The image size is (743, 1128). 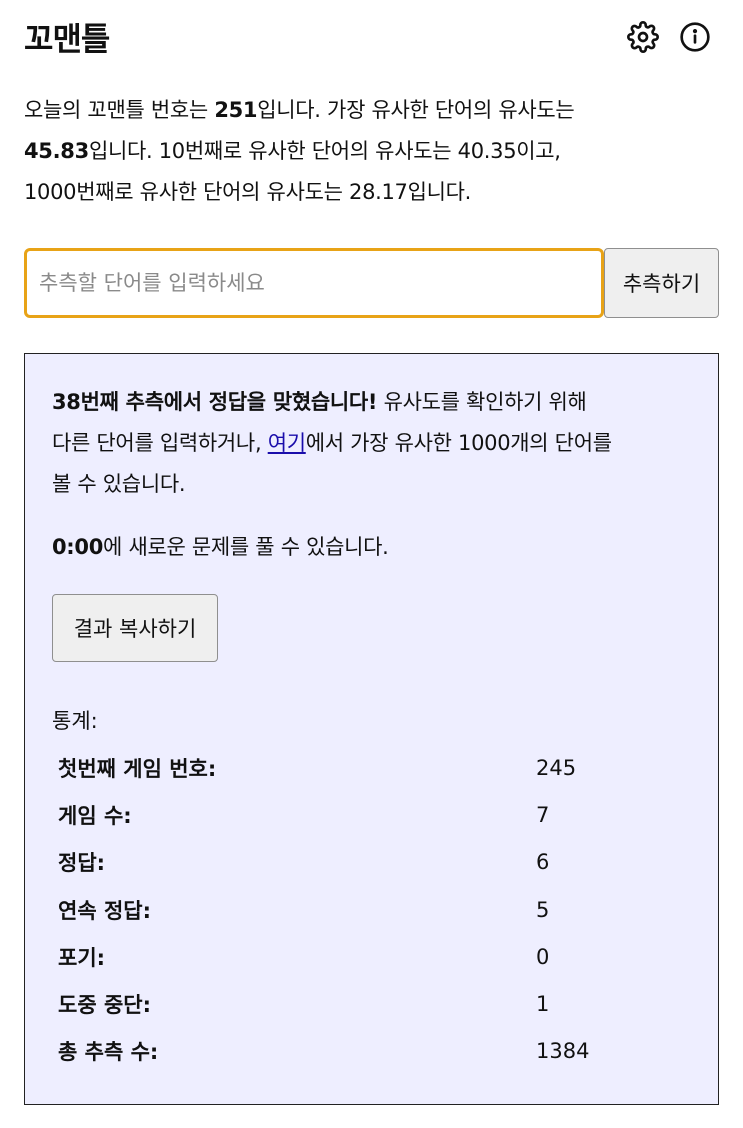 What do you see at coordinates (371, 37) in the screenshot?
I see `page-header: 꼬맨틀` at bounding box center [371, 37].